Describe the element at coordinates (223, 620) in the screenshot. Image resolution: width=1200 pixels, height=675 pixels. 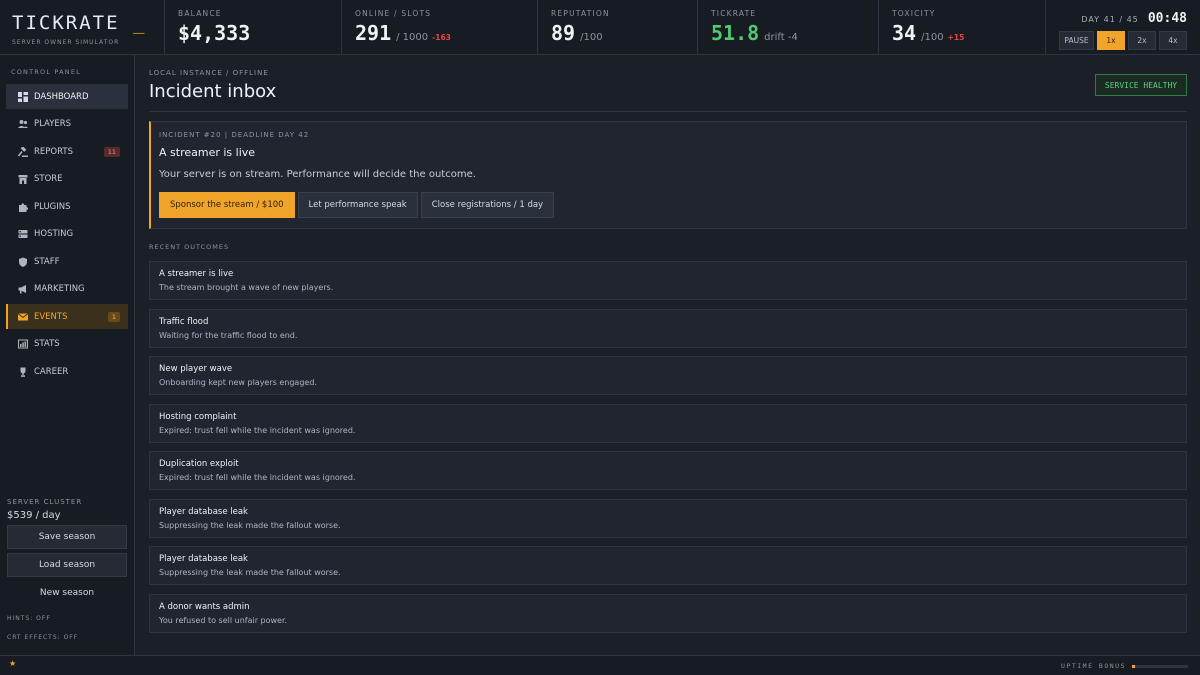
I see `outcome-text: You refused to sell unfair power.` at that location.